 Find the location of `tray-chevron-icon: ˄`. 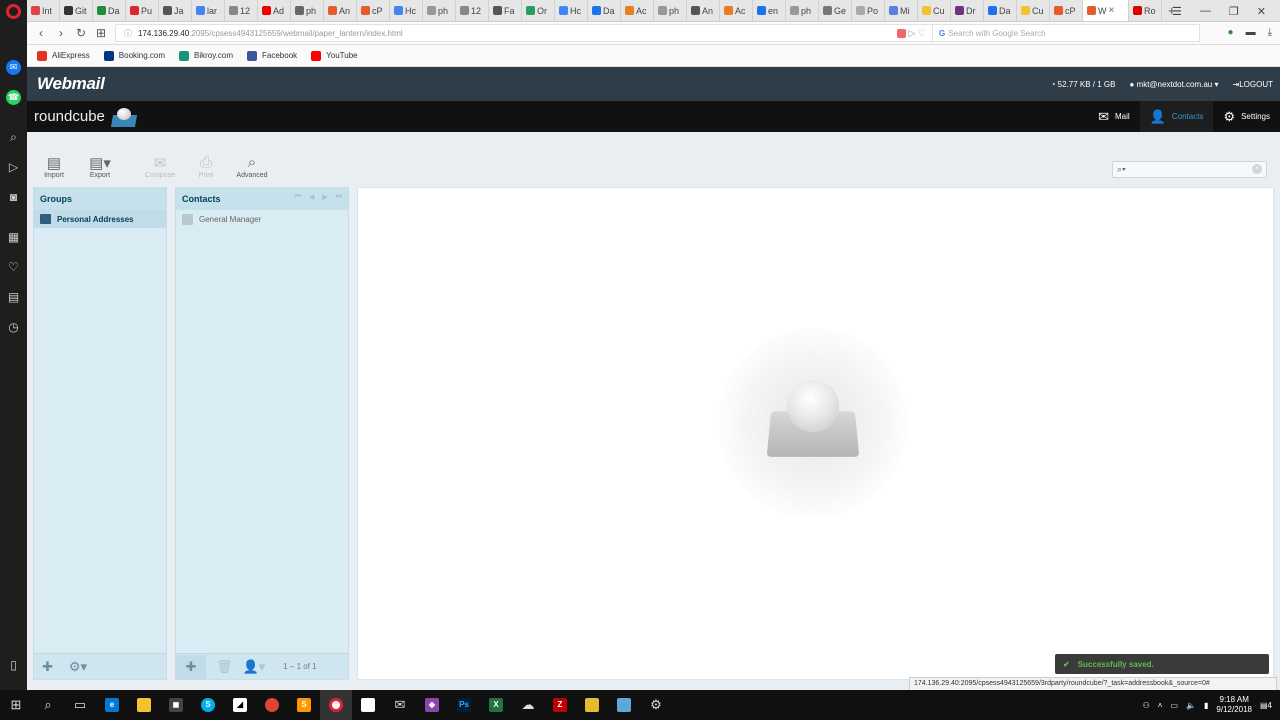

tray-chevron-icon: ˄ is located at coordinates (1160, 705).